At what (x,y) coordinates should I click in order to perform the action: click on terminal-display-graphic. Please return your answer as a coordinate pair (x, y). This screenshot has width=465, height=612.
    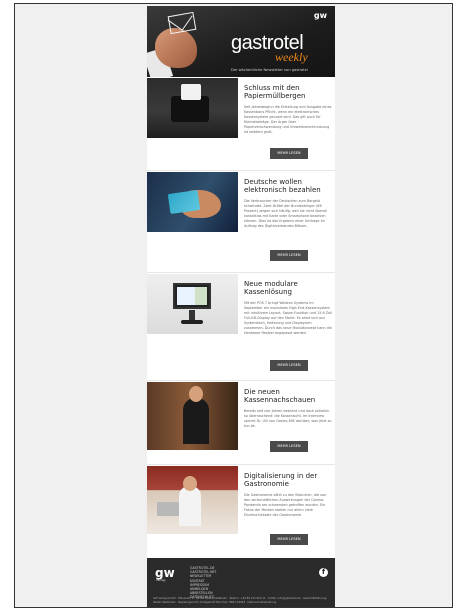
    Looking at the image, I should click on (192, 296).